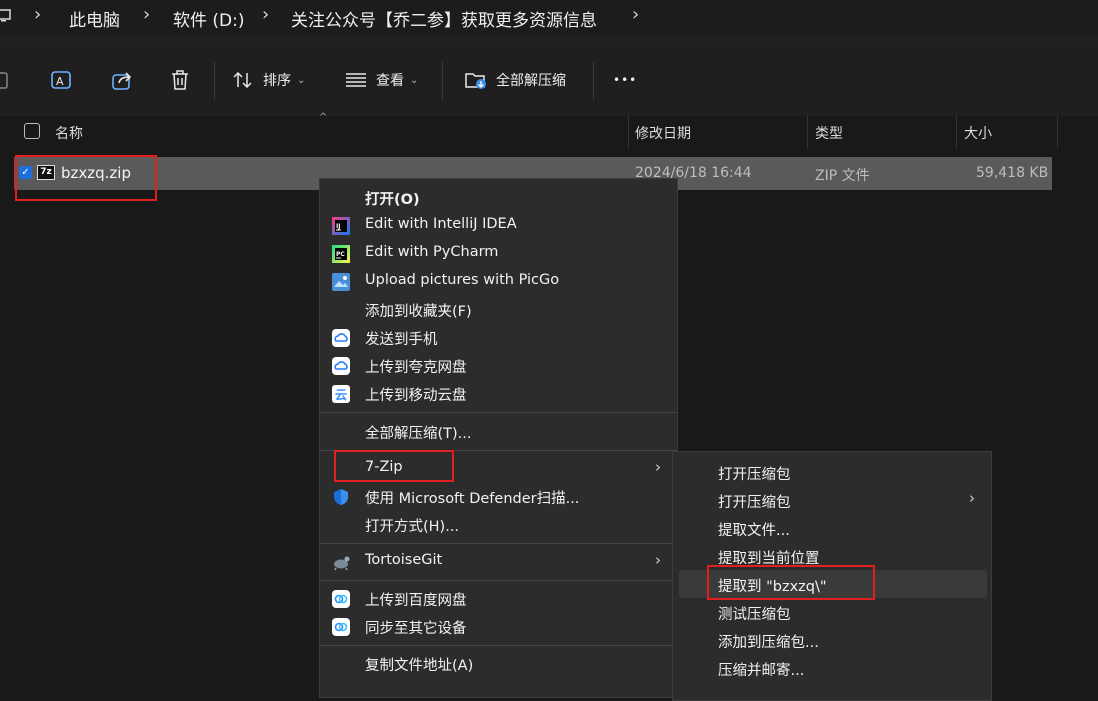 This screenshot has width=1098, height=701. I want to click on column-header-size: 大小, so click(978, 133).